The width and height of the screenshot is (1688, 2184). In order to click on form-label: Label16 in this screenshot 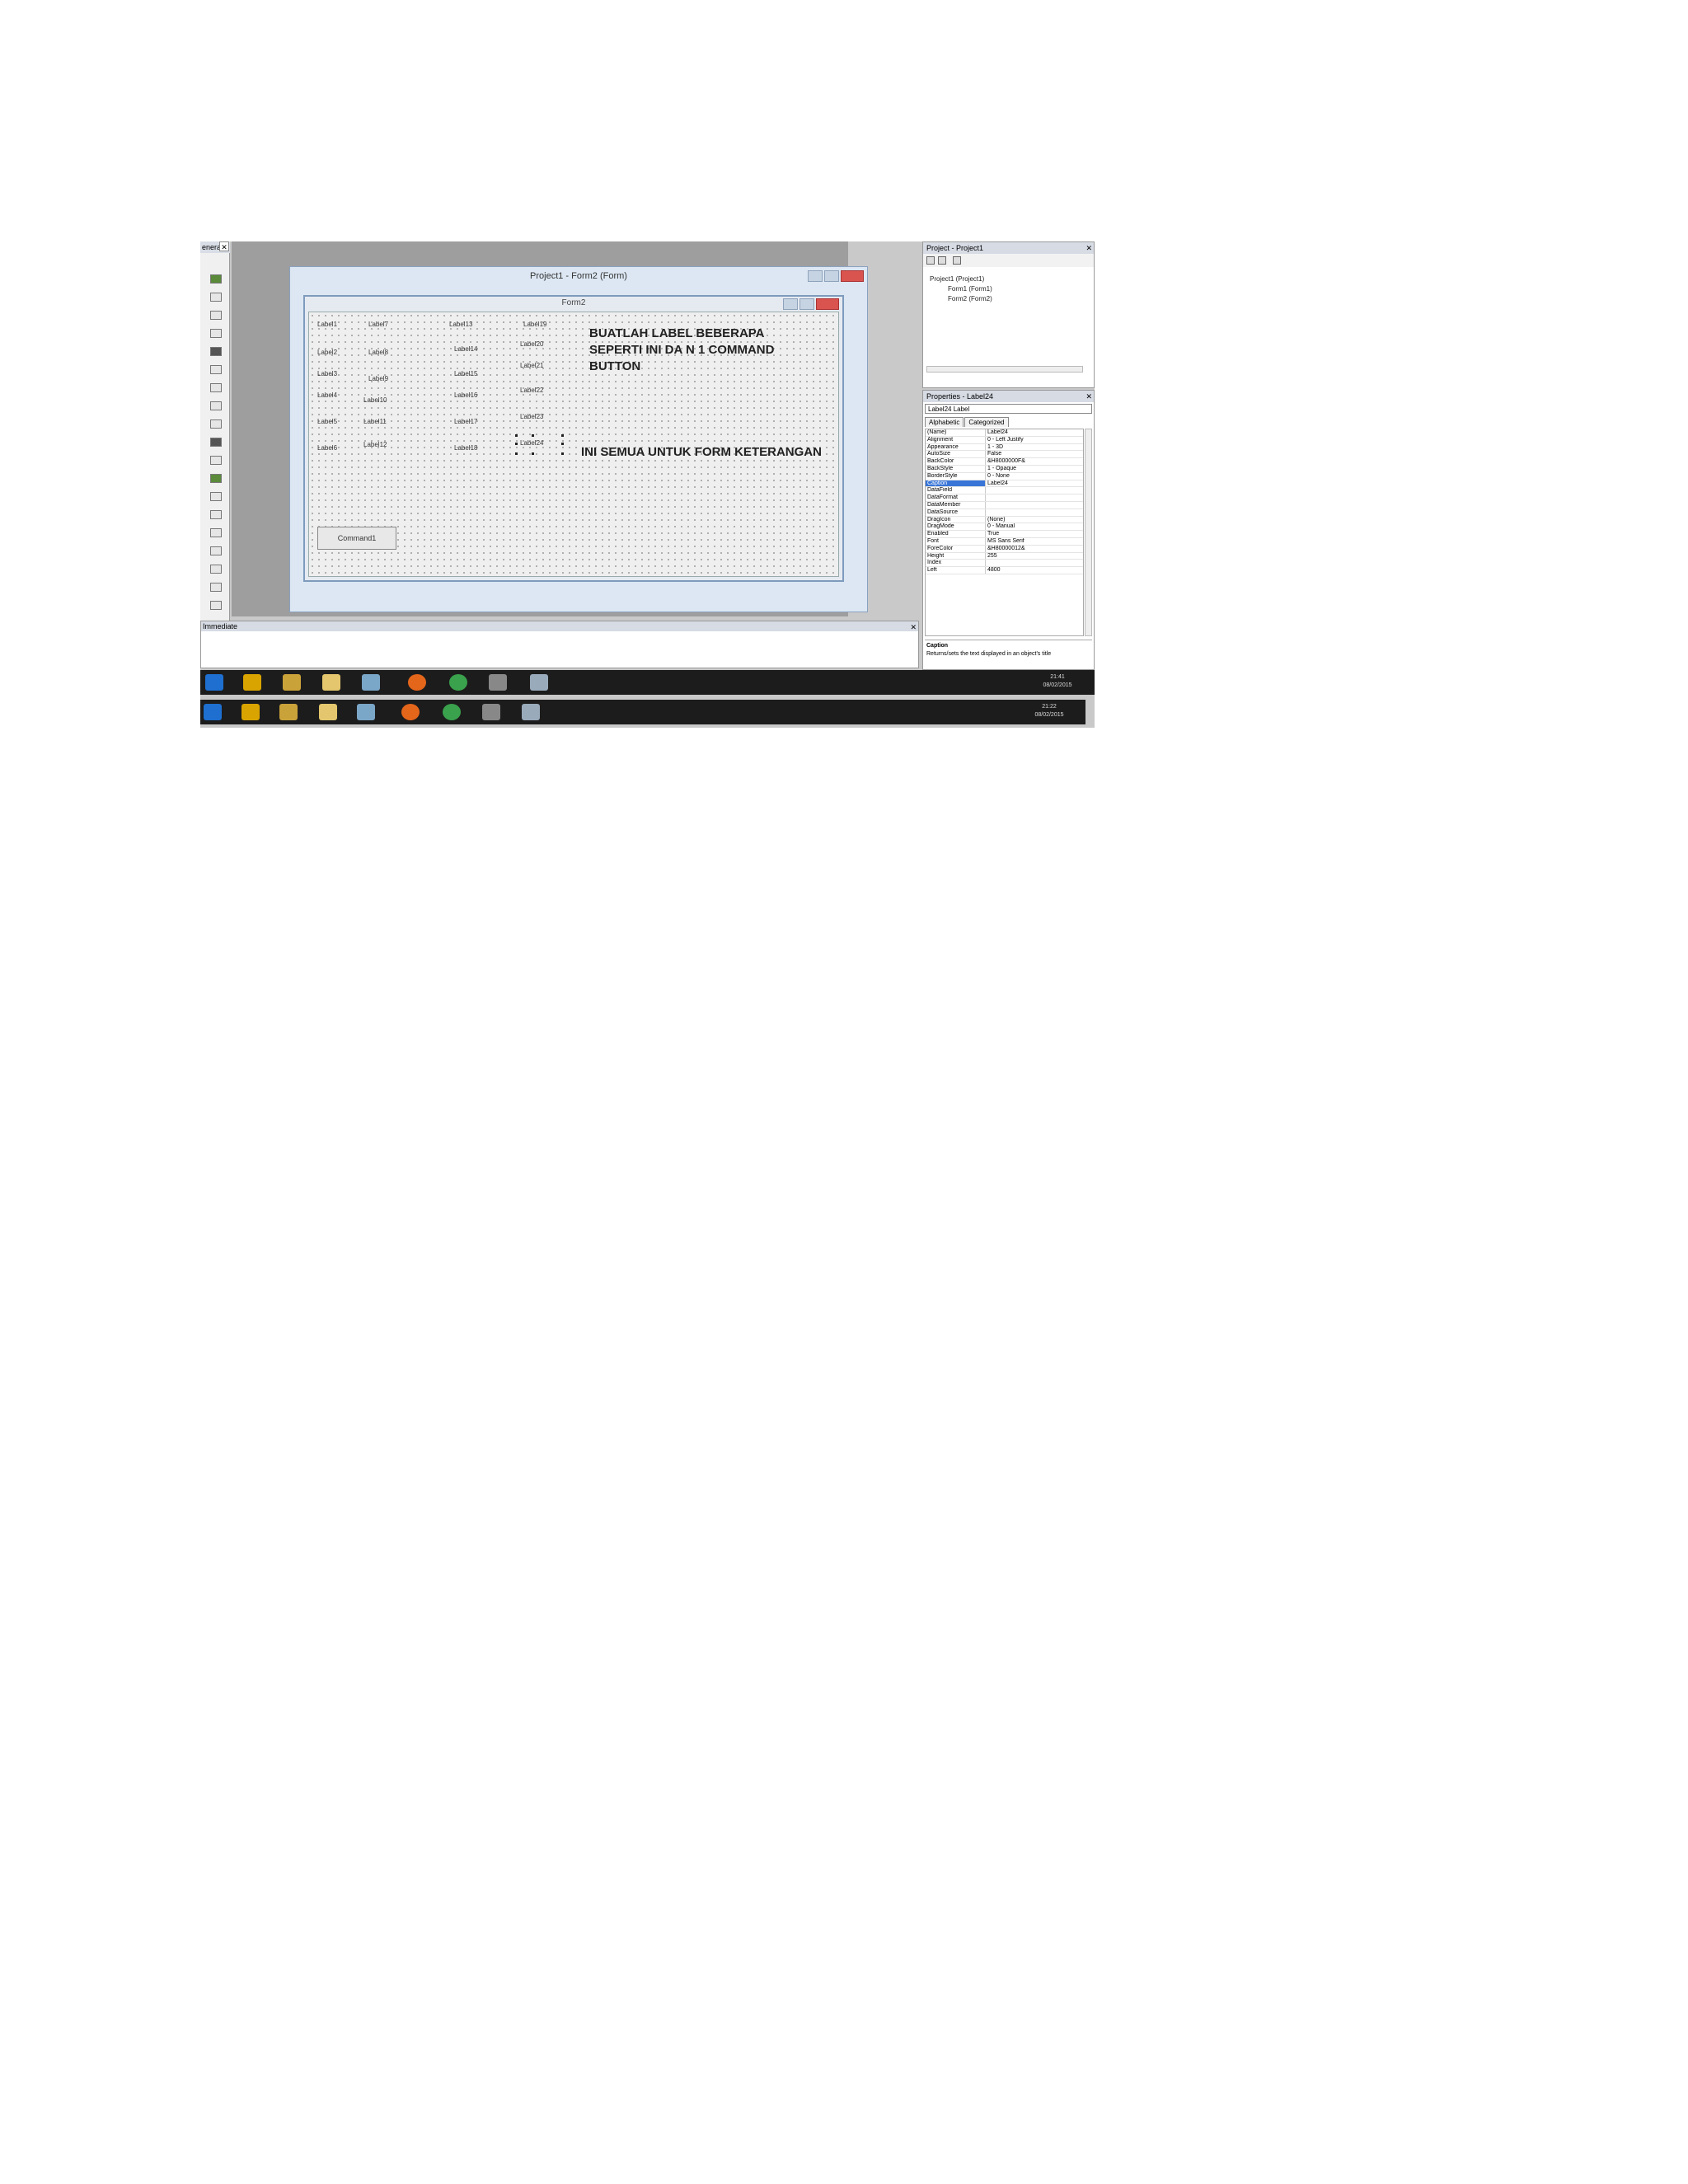, I will do `click(466, 395)`.